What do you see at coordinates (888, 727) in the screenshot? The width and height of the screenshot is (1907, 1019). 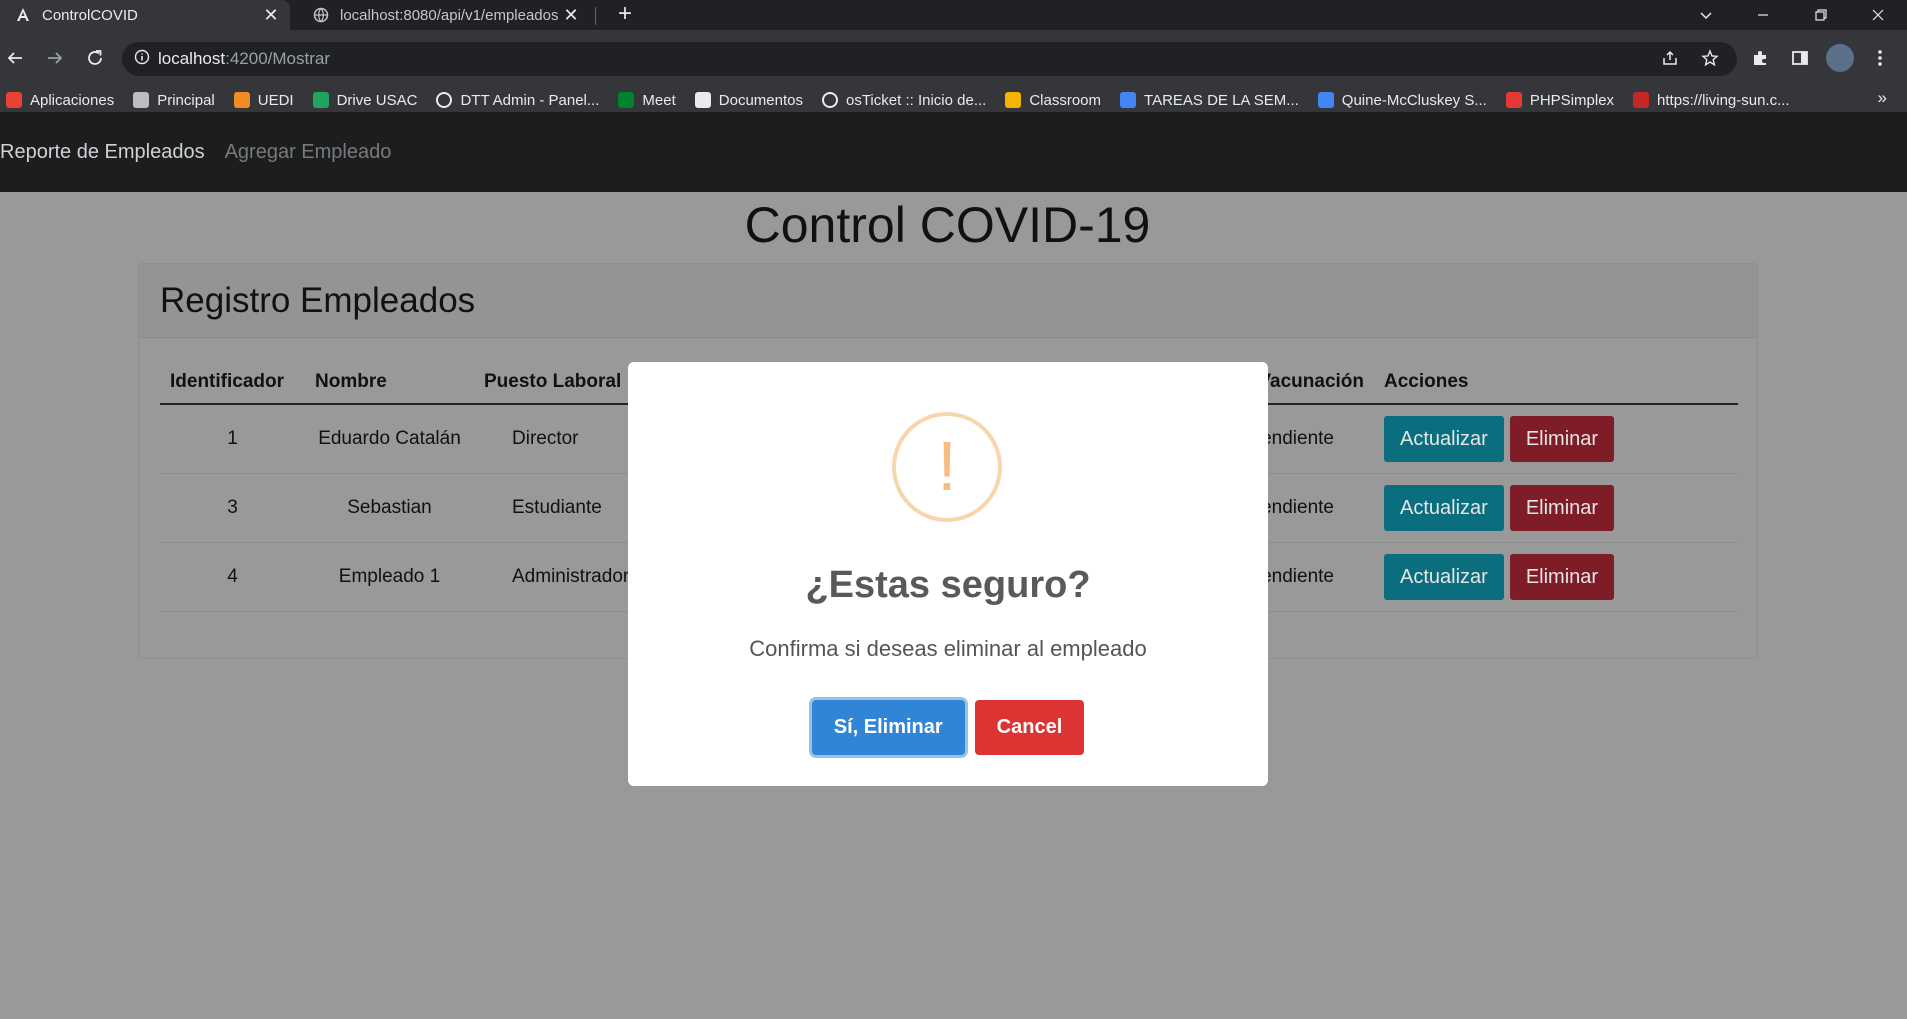 I see `confirm-delete-button: Sí, Eliminar` at bounding box center [888, 727].